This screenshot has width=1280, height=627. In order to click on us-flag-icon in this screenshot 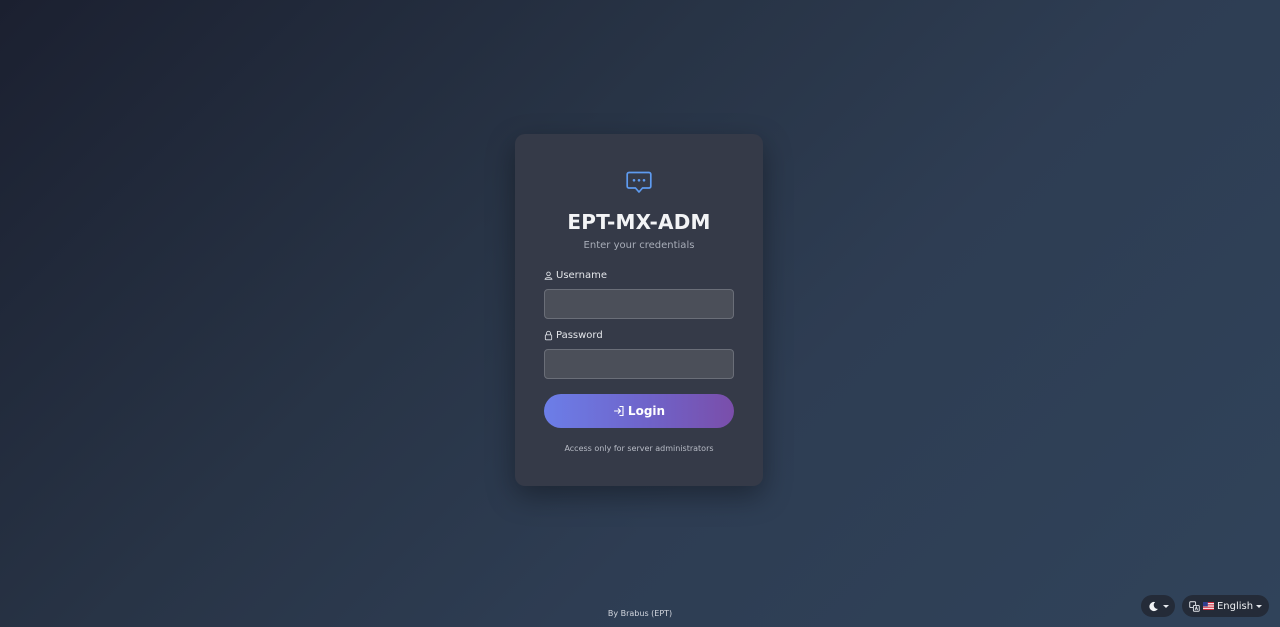, I will do `click(1208, 606)`.